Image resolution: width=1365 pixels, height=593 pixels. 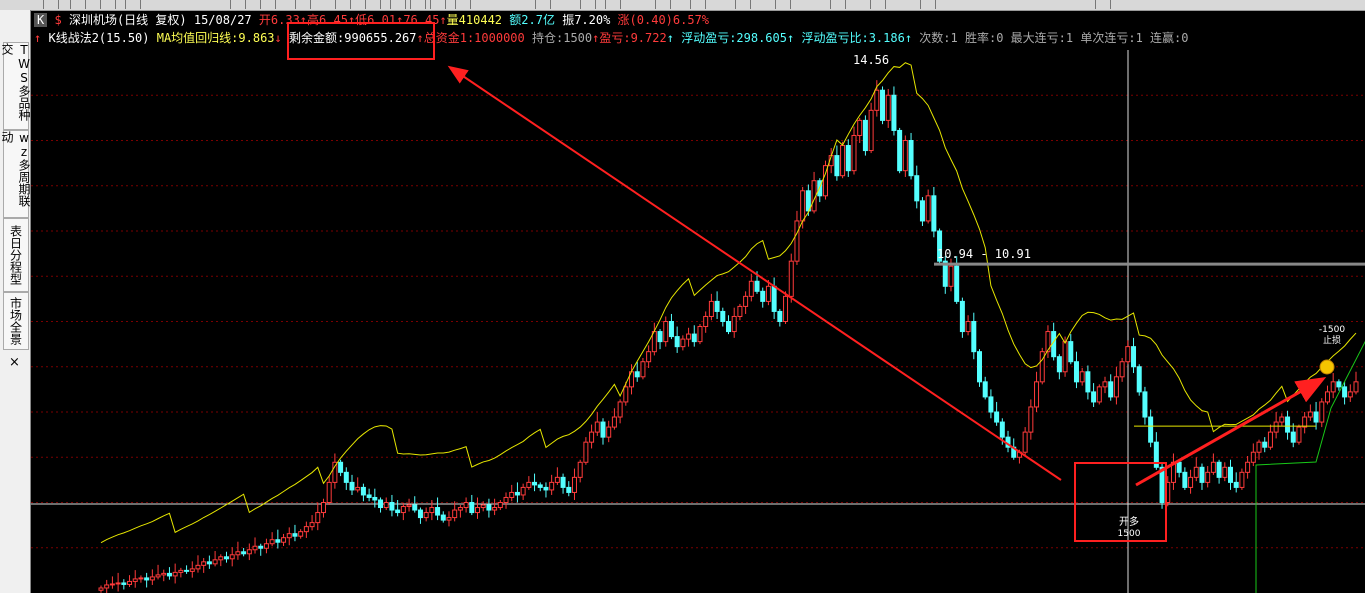 What do you see at coordinates (16, 321) in the screenshot?
I see `tab-market-overview: 市场全景` at bounding box center [16, 321].